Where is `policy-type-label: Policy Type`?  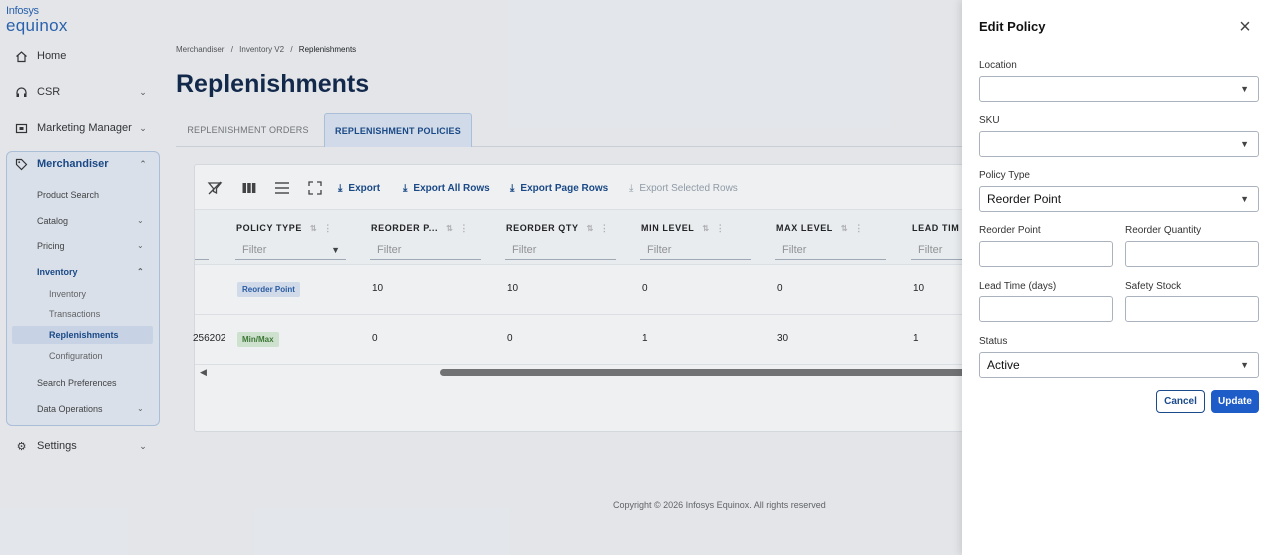
policy-type-label: Policy Type is located at coordinates (1004, 175).